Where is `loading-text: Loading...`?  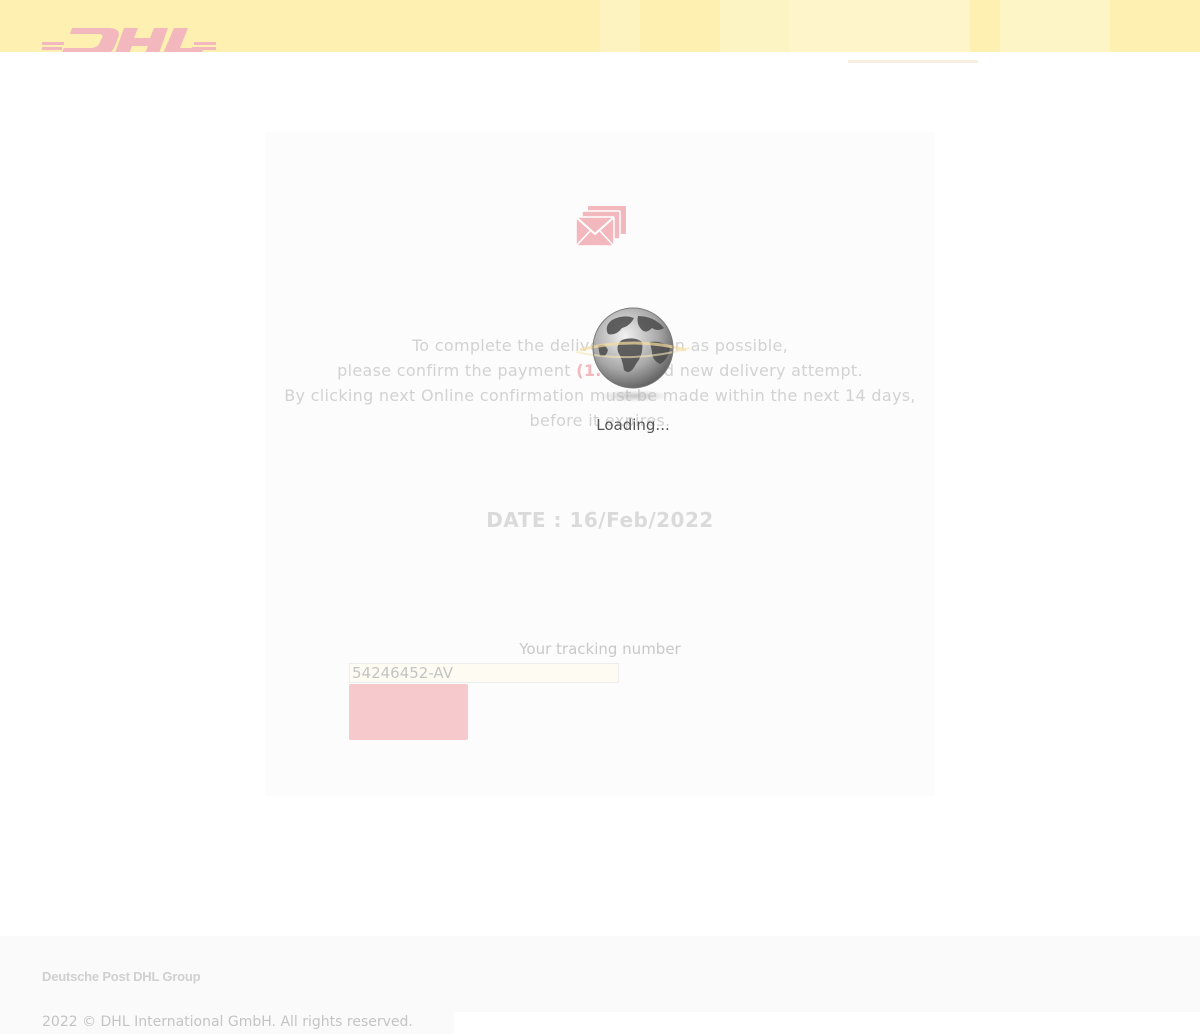
loading-text: Loading... is located at coordinates (633, 425).